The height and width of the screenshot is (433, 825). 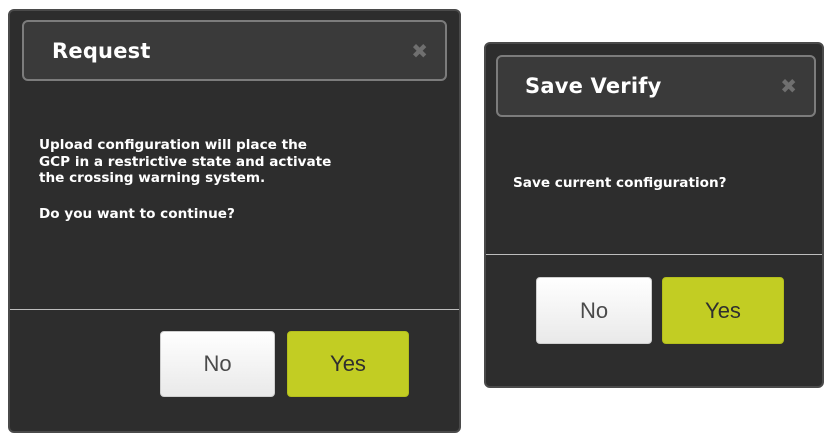 What do you see at coordinates (101, 50) in the screenshot?
I see `request-dialog-title: Request` at bounding box center [101, 50].